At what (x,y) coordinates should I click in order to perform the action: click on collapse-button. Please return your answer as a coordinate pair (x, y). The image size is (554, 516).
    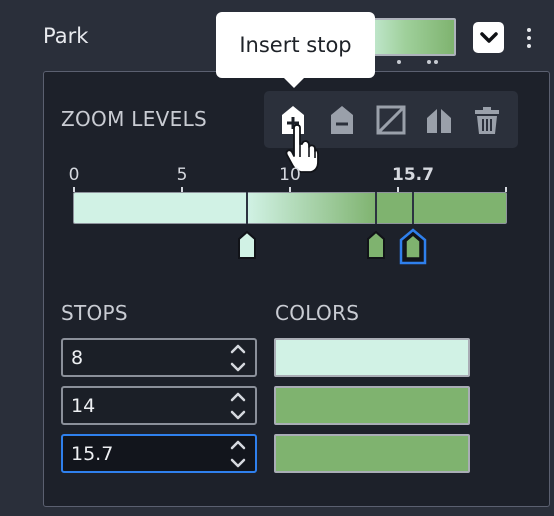
    Looking at the image, I should click on (488, 37).